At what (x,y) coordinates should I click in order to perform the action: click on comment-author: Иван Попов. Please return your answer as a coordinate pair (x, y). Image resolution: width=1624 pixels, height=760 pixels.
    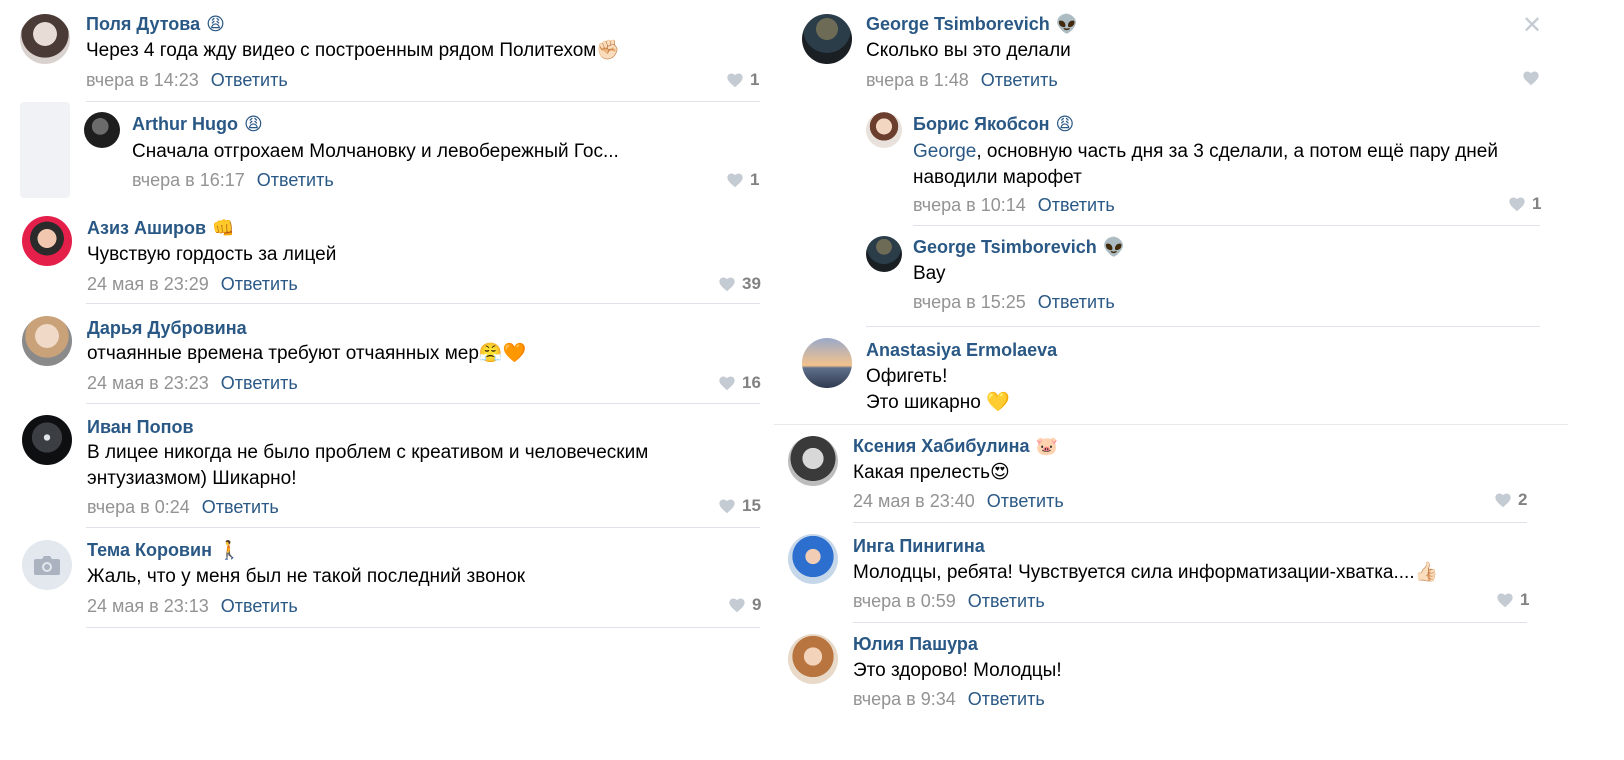
    Looking at the image, I should click on (140, 427).